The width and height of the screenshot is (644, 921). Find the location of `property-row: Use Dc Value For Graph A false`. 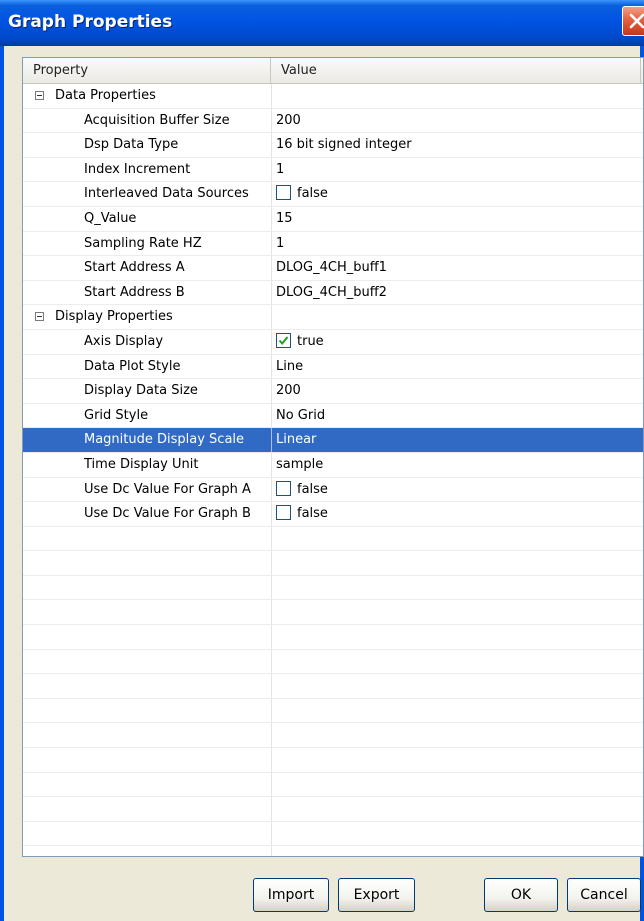

property-row: Use Dc Value For Graph A false is located at coordinates (333, 490).